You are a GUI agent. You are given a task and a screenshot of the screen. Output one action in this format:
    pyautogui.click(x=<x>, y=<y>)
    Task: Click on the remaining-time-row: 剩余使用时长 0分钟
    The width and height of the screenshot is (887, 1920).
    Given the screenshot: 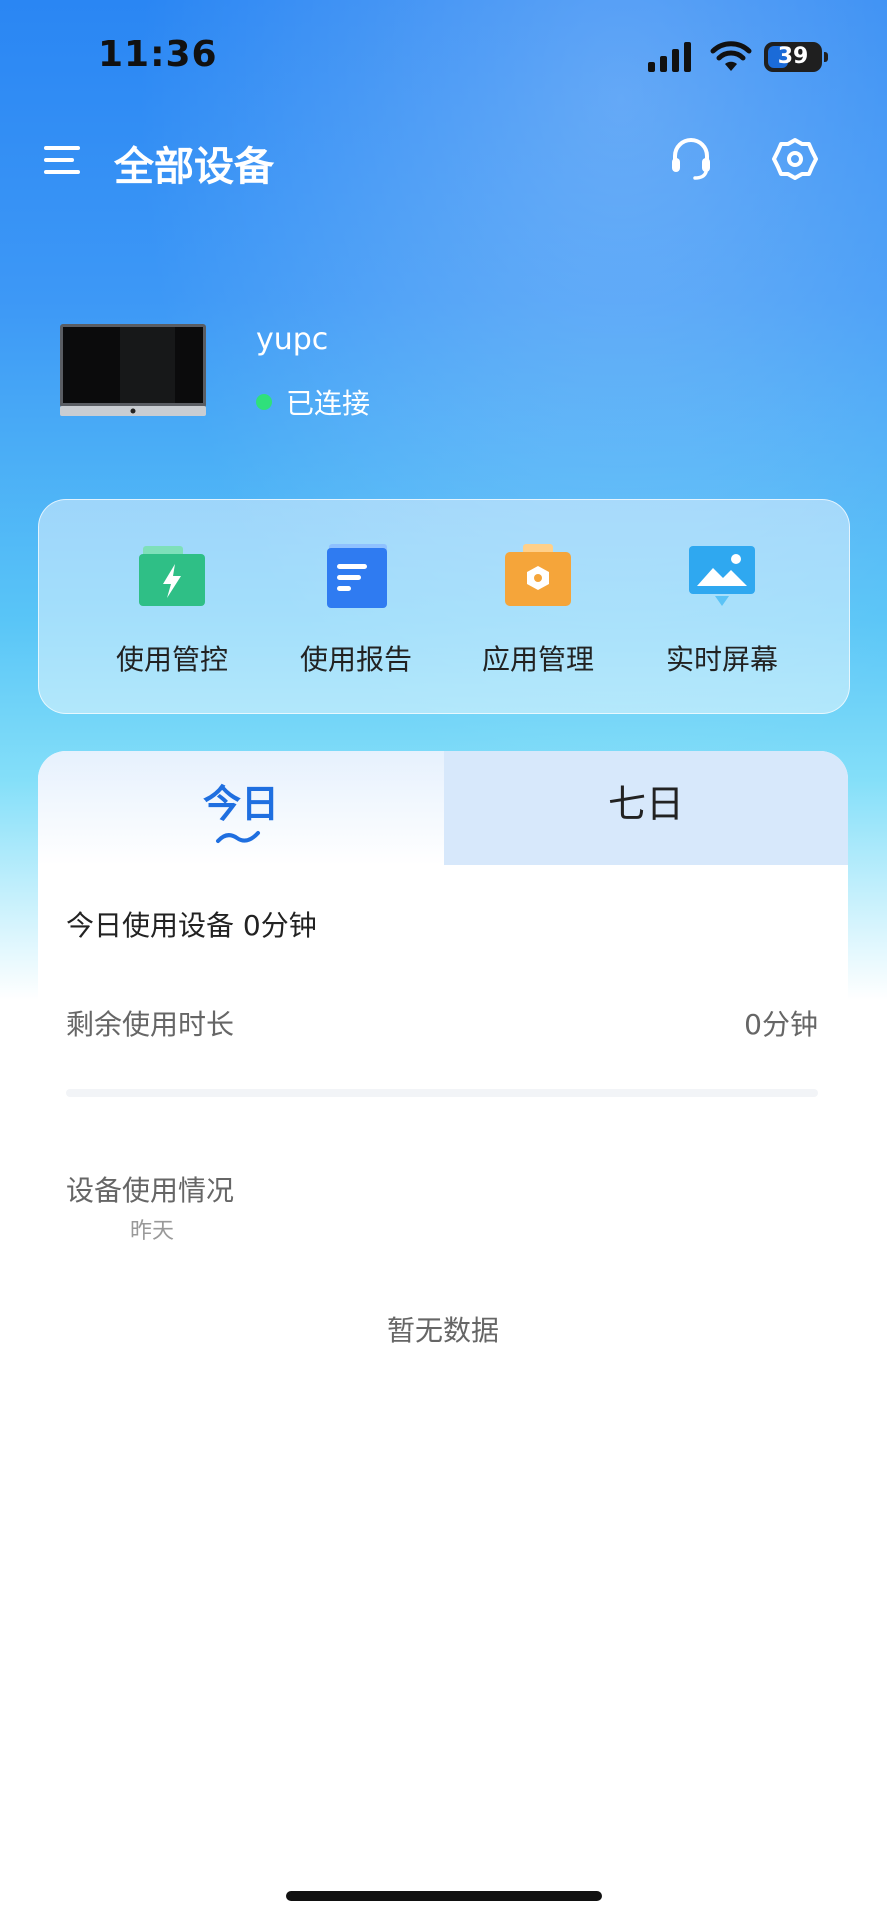 What is the action you would take?
    pyautogui.click(x=442, y=1023)
    